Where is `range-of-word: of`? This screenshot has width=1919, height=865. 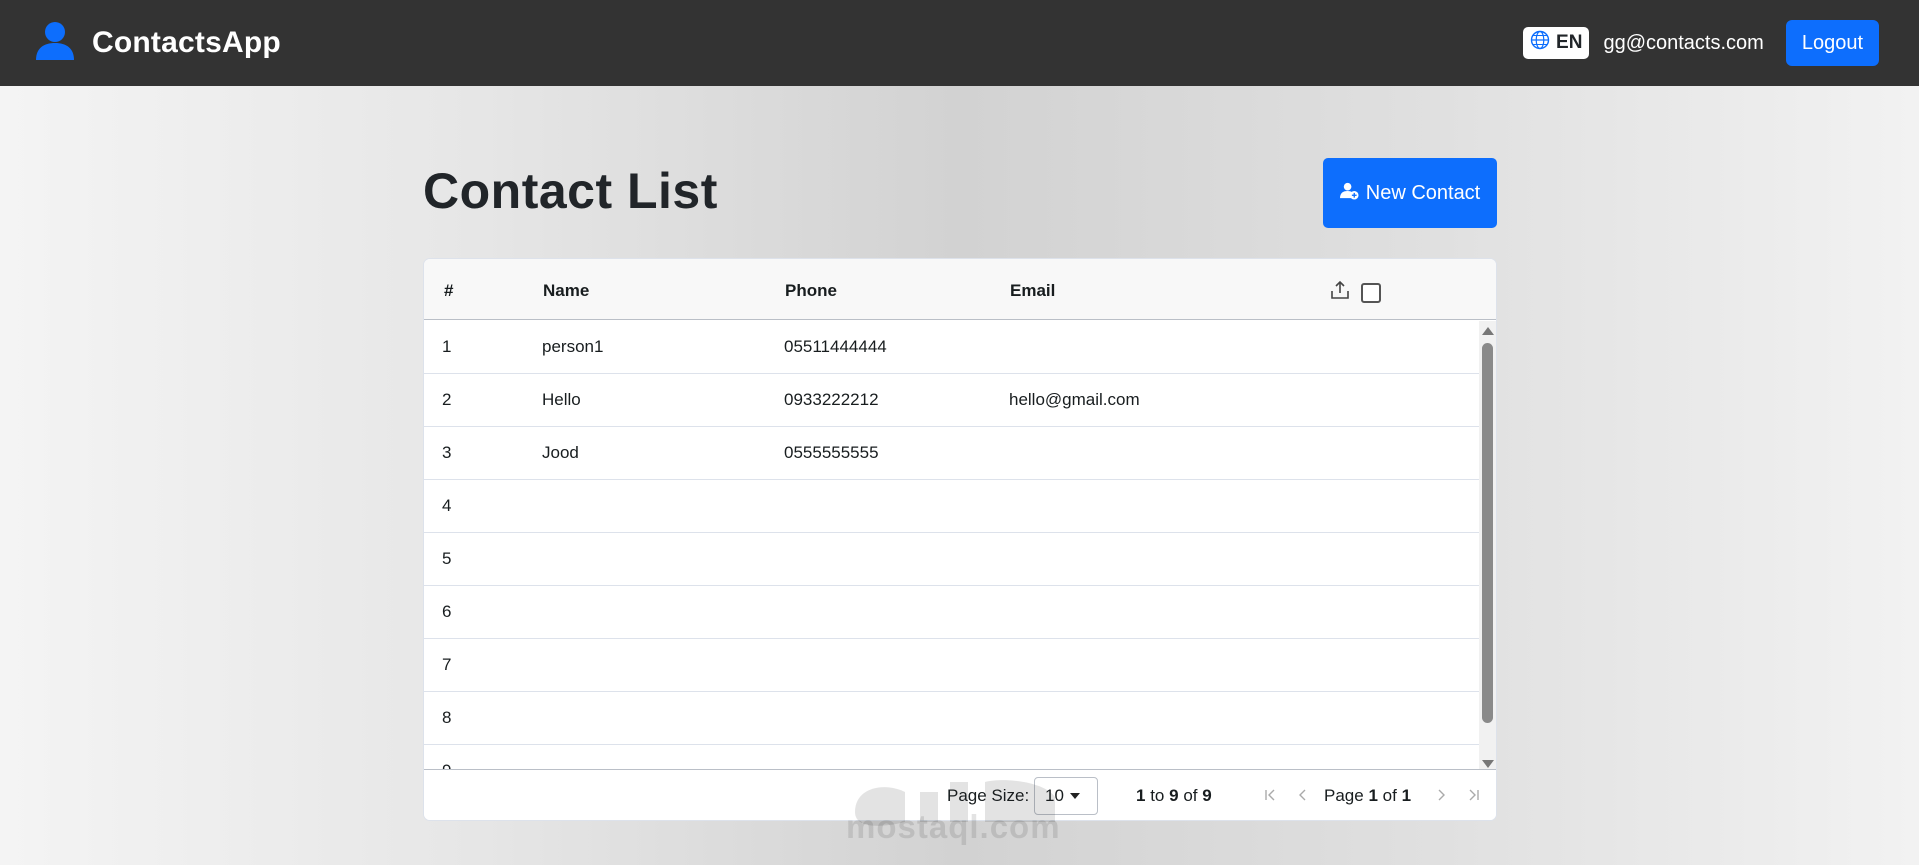 range-of-word: of is located at coordinates (1190, 795).